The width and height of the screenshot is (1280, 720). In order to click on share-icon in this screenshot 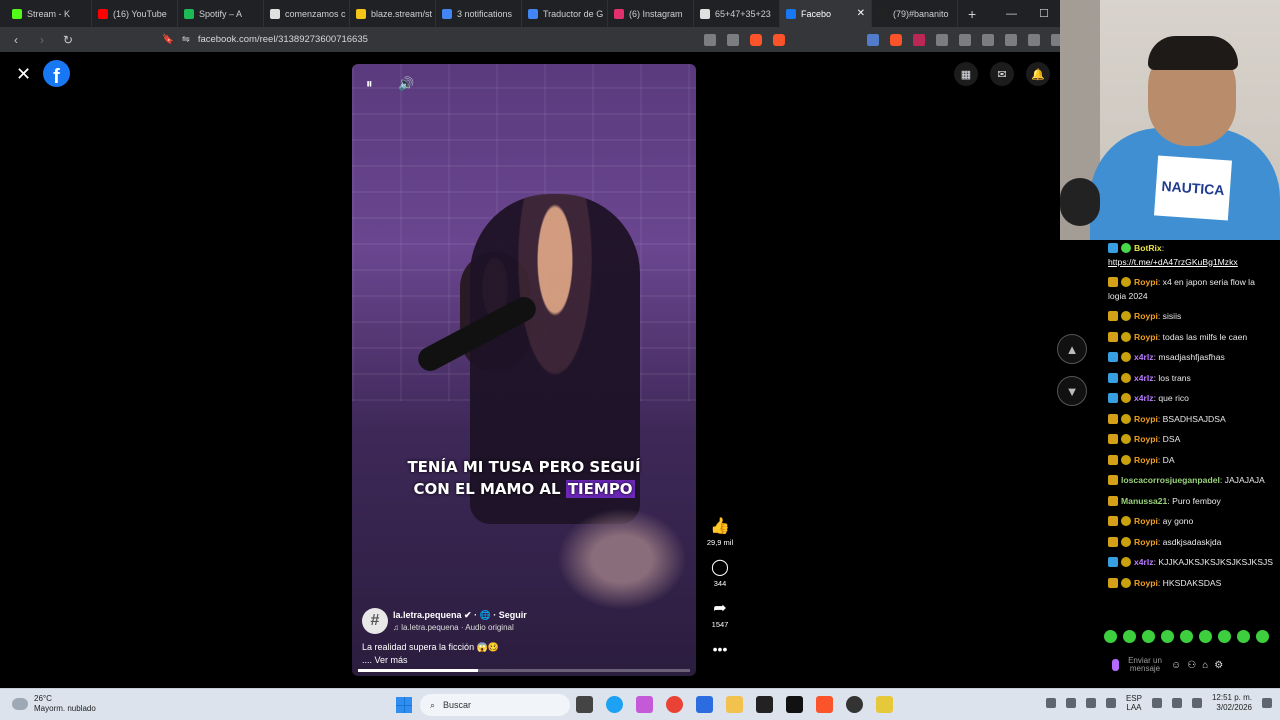, I will do `click(733, 39)`.